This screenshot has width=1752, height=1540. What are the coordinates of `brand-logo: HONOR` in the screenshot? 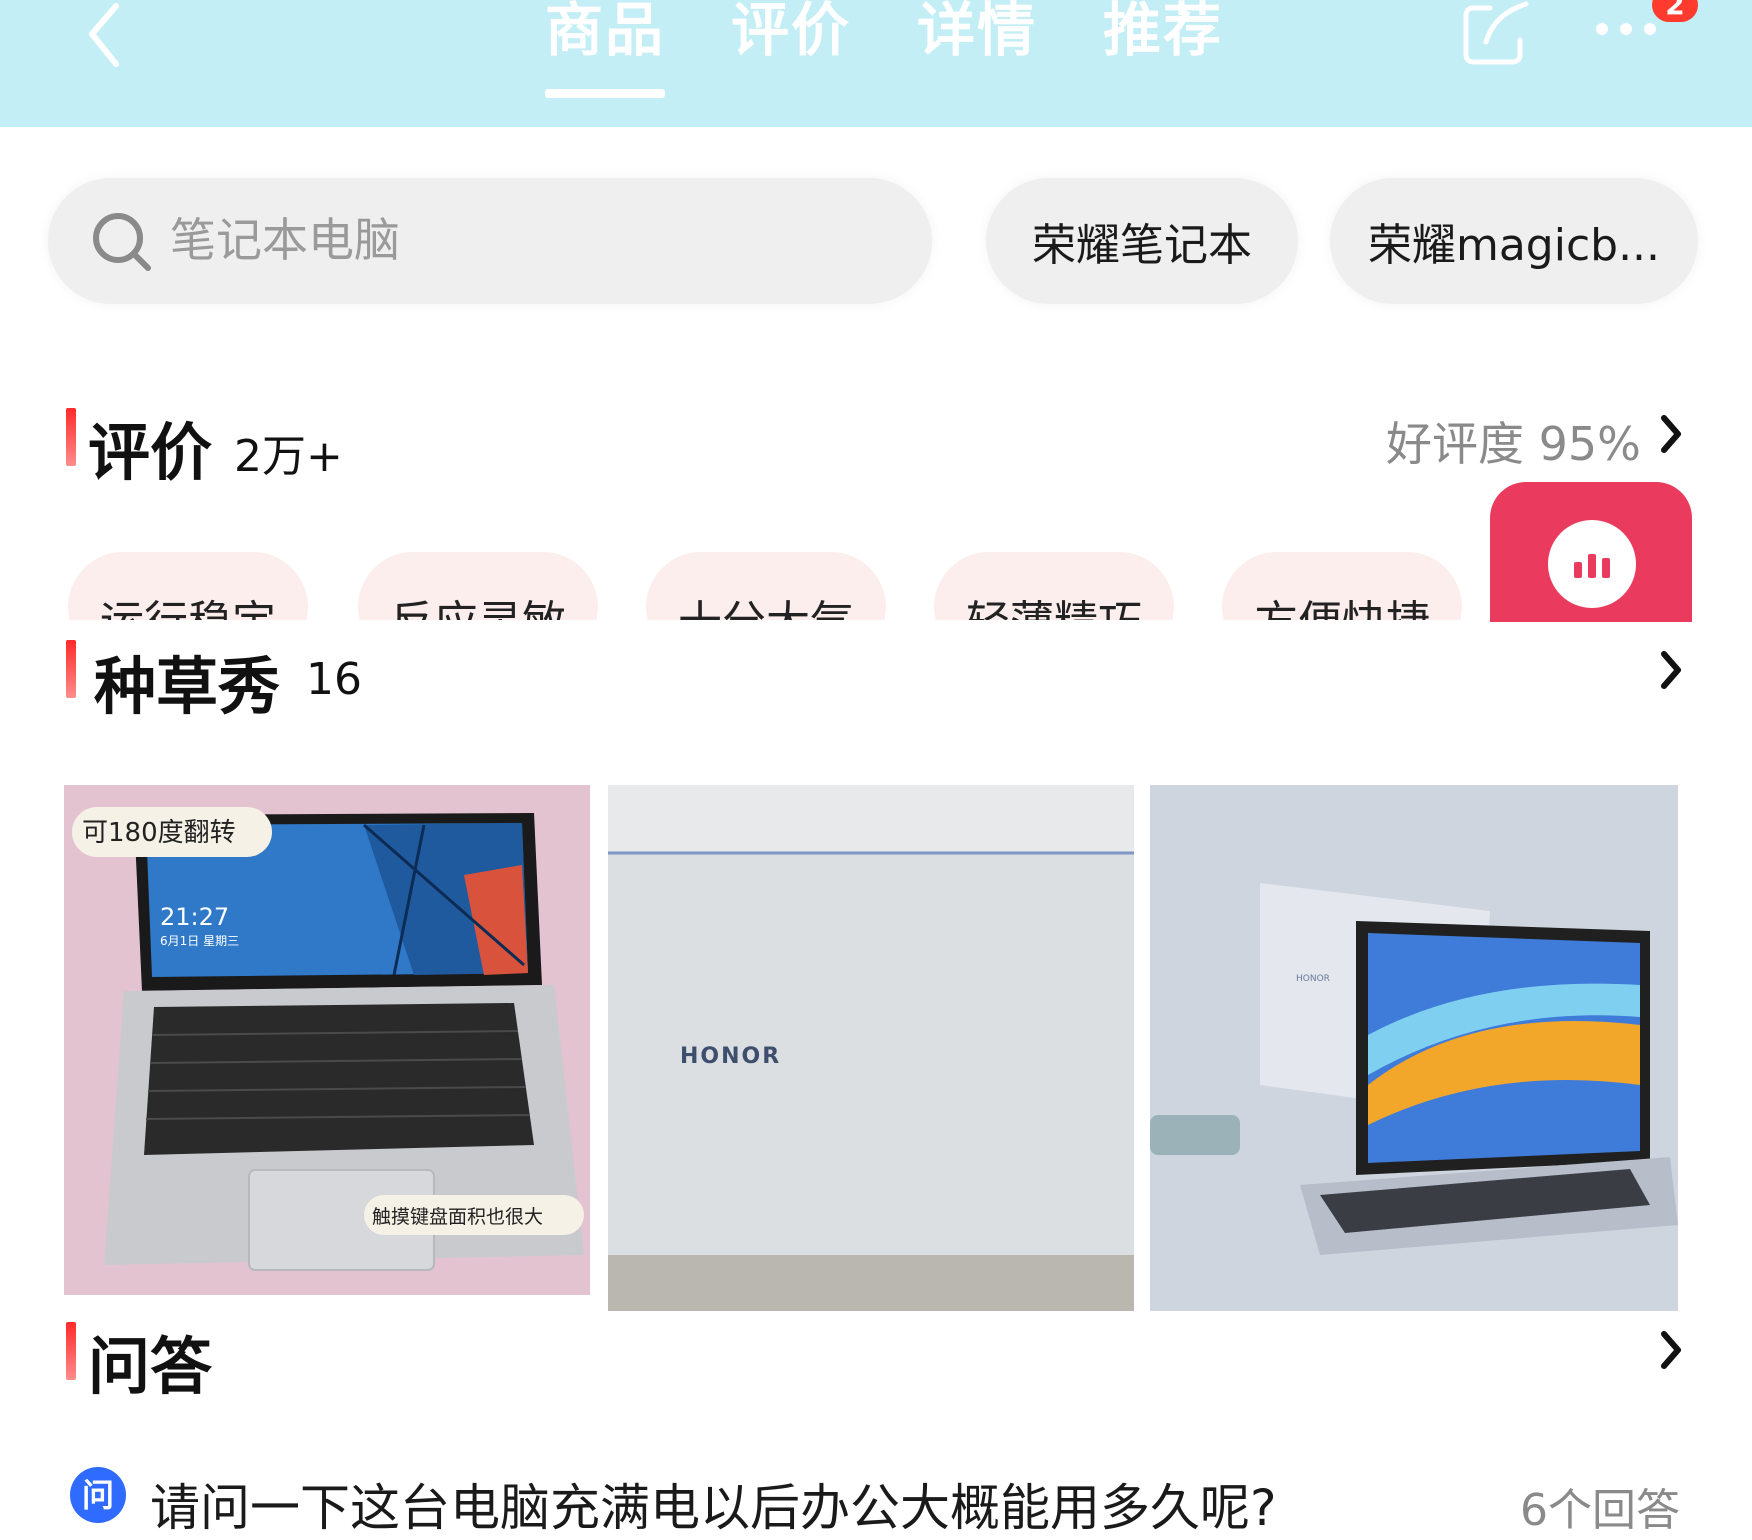 It's located at (730, 1056).